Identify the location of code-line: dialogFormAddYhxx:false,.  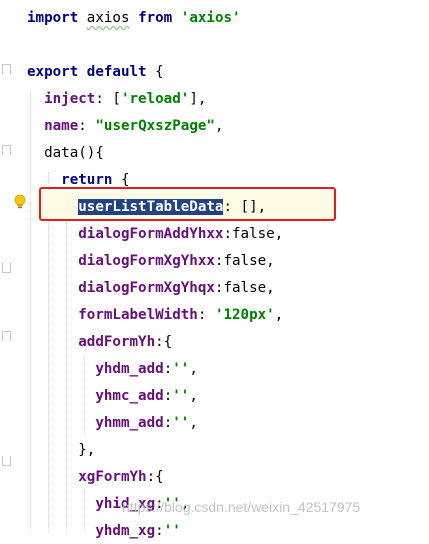
(155, 234).